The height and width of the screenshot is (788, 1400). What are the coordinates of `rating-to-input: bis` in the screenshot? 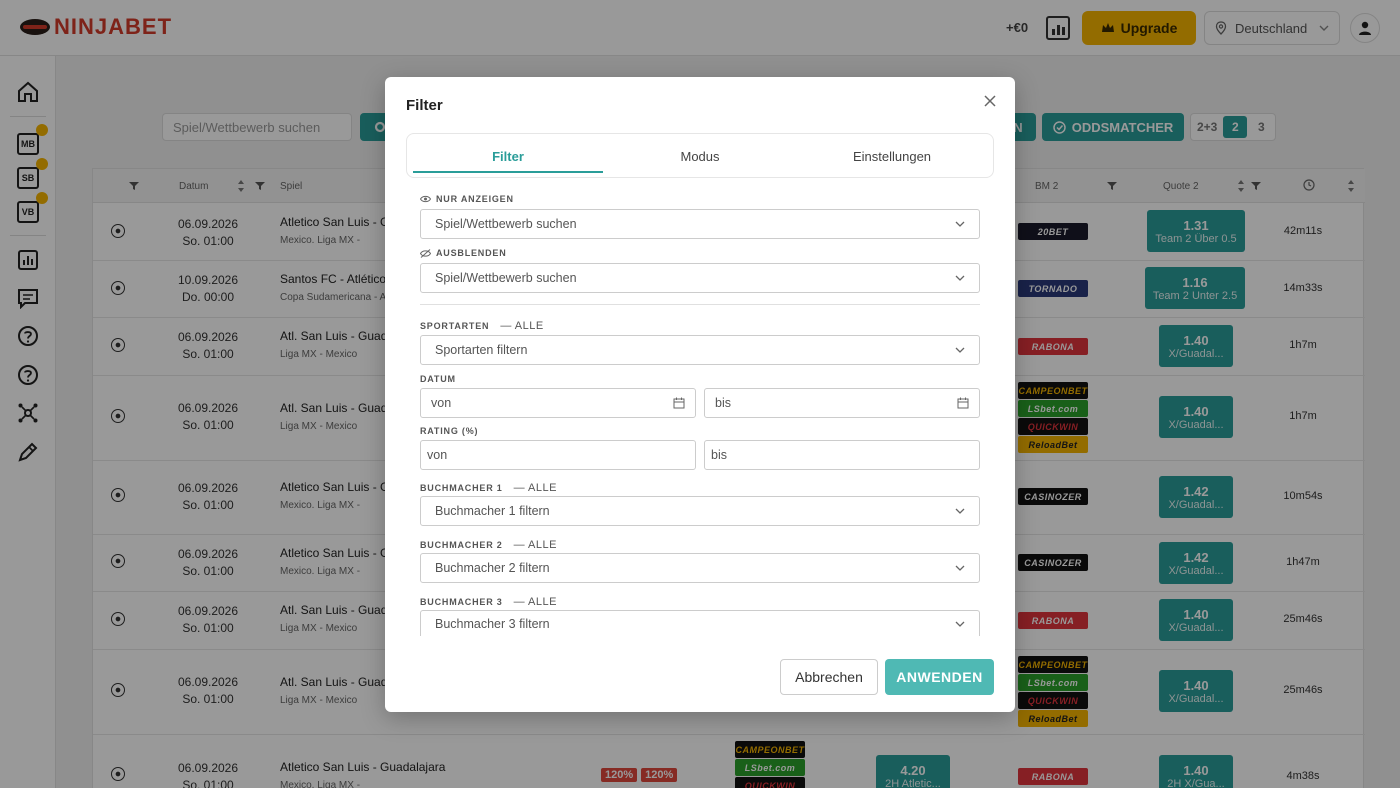 It's located at (842, 455).